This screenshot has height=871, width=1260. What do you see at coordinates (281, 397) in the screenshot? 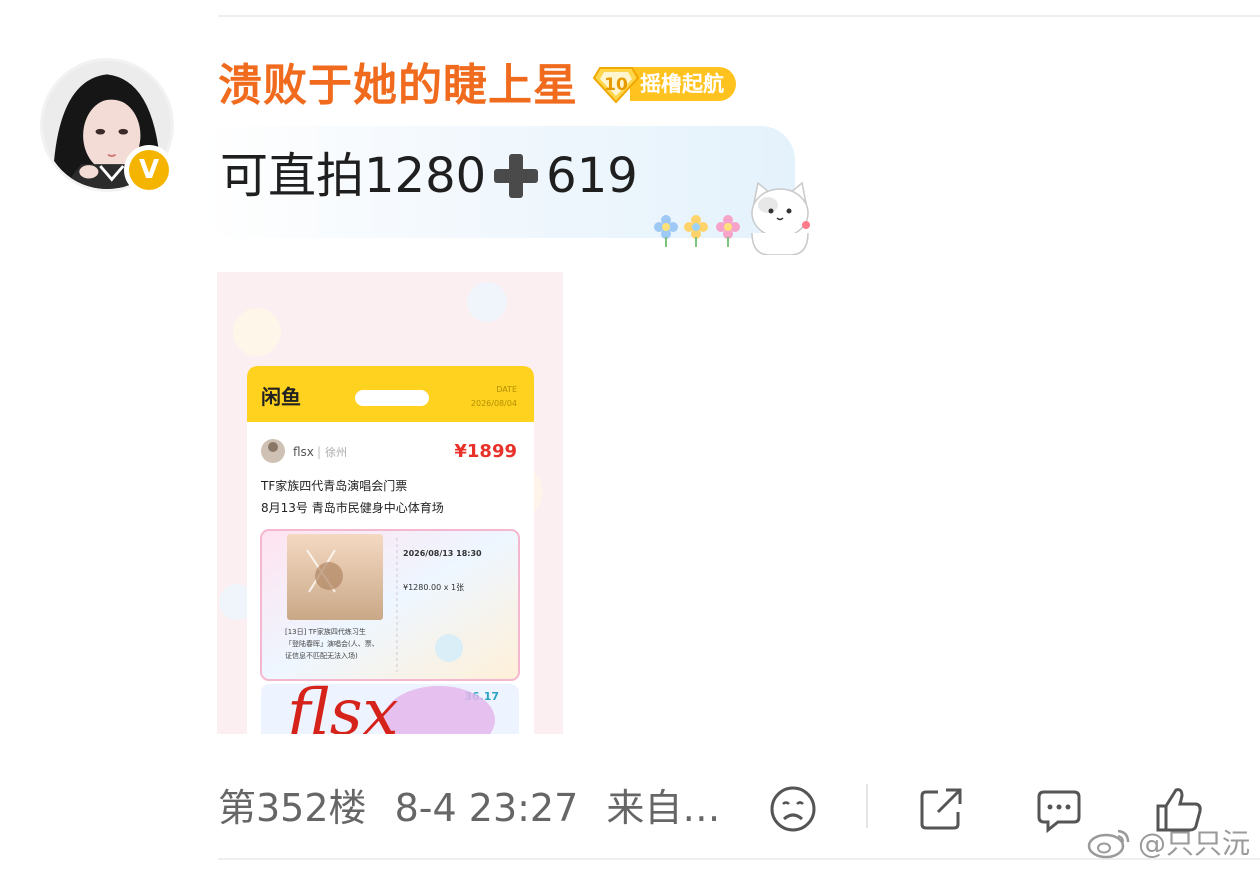
I see `xianyu-logo: 闲鱼` at bounding box center [281, 397].